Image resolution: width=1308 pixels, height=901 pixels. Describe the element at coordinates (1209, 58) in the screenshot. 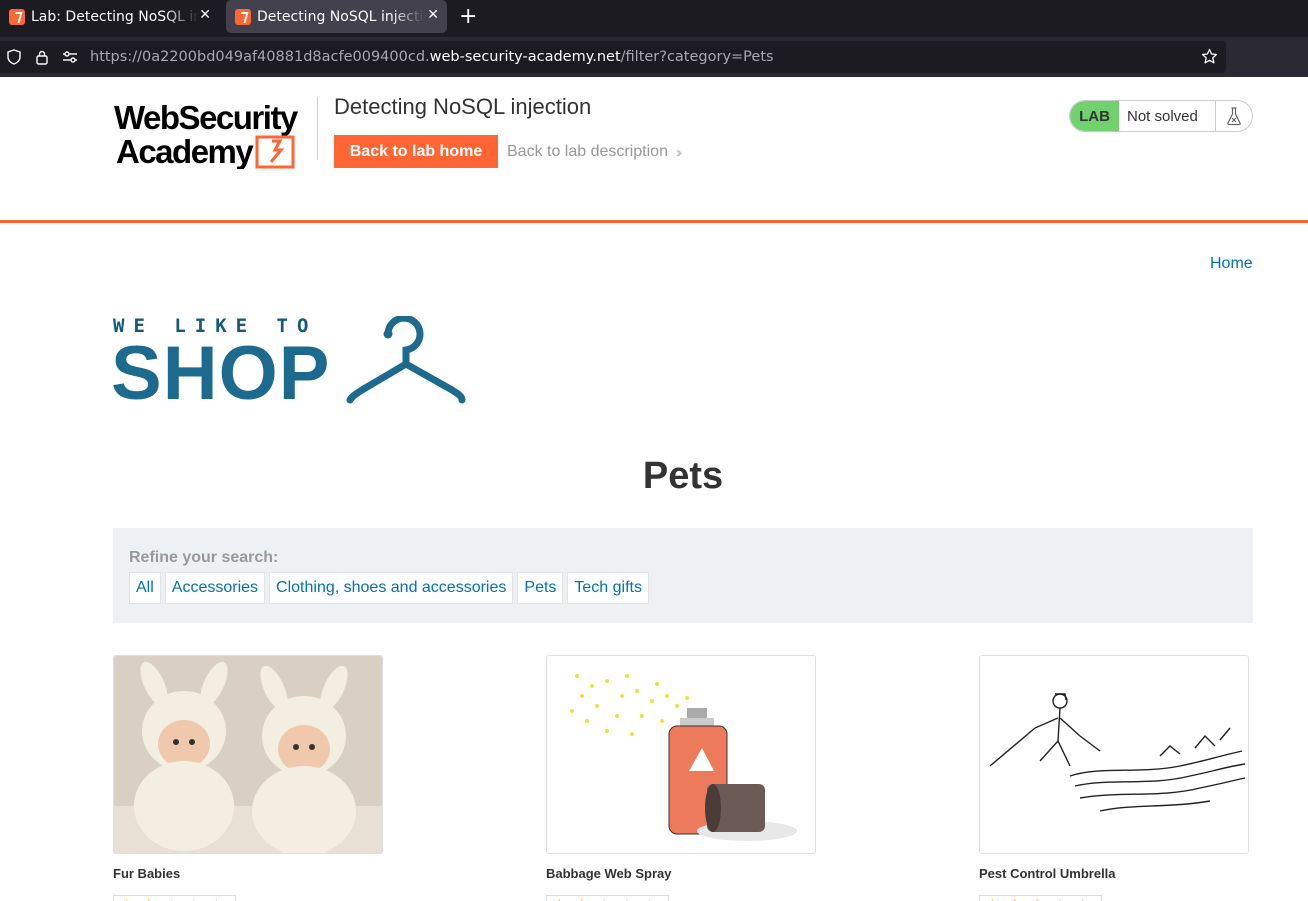

I see `bookmark-star-icon` at that location.